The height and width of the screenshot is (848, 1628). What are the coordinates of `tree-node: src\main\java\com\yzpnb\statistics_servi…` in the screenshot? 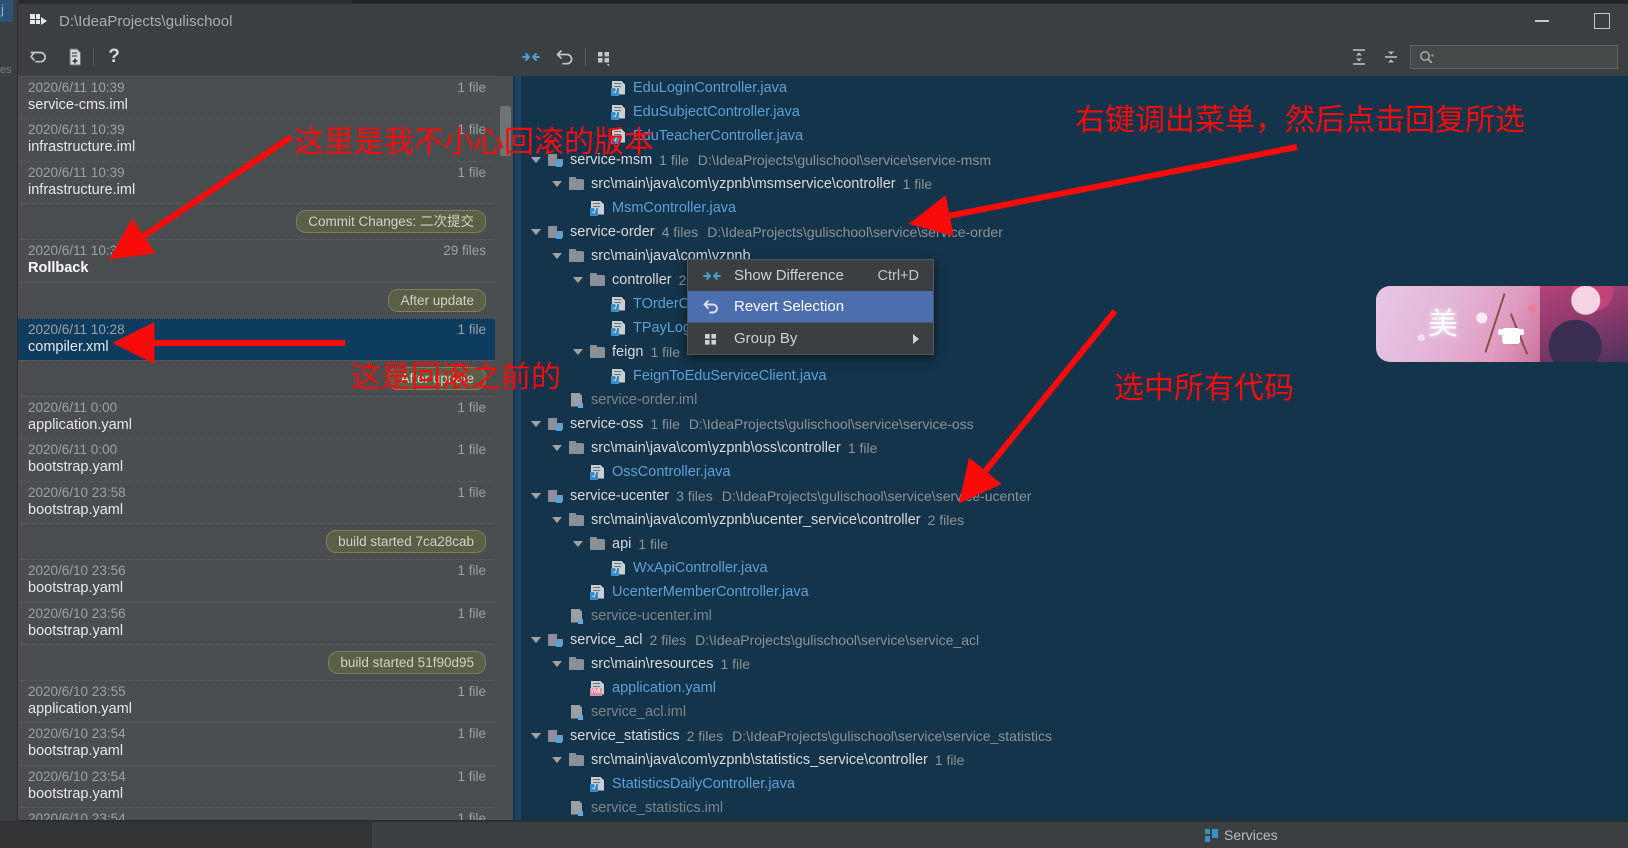 It's located at (1075, 760).